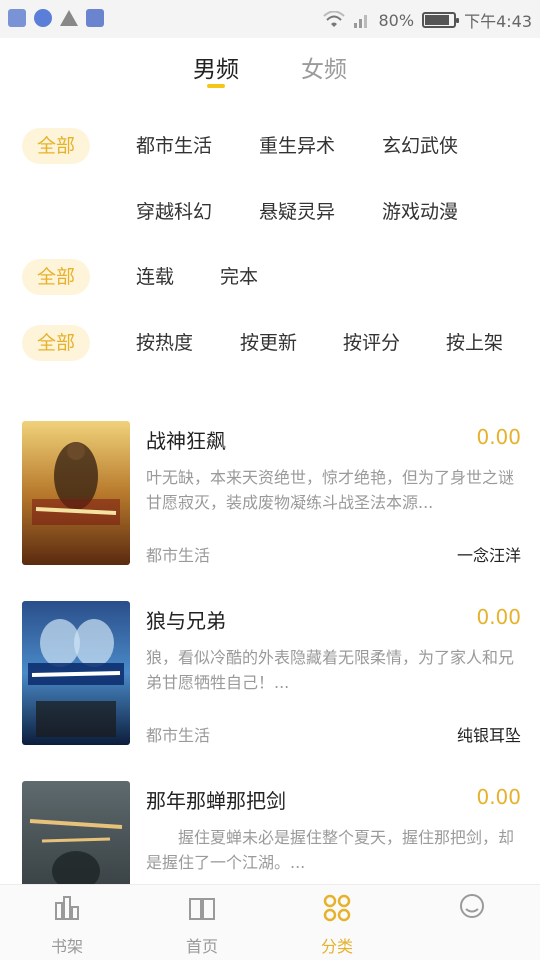  I want to click on book-icon, so click(202, 909).